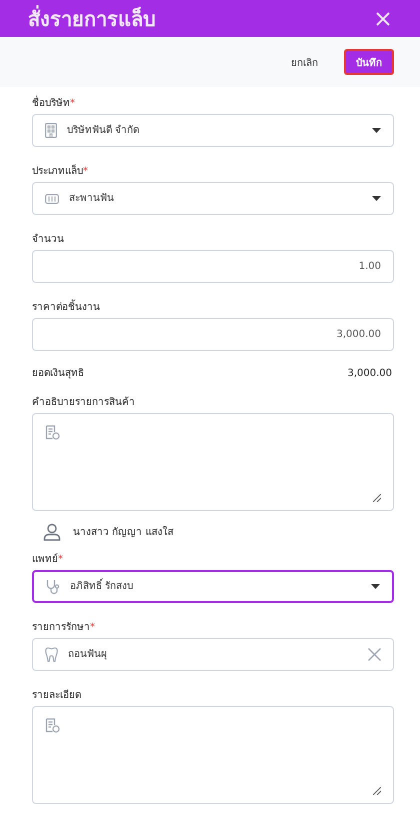  What do you see at coordinates (304, 62) in the screenshot?
I see `cancel-button: ยกเลิก` at bounding box center [304, 62].